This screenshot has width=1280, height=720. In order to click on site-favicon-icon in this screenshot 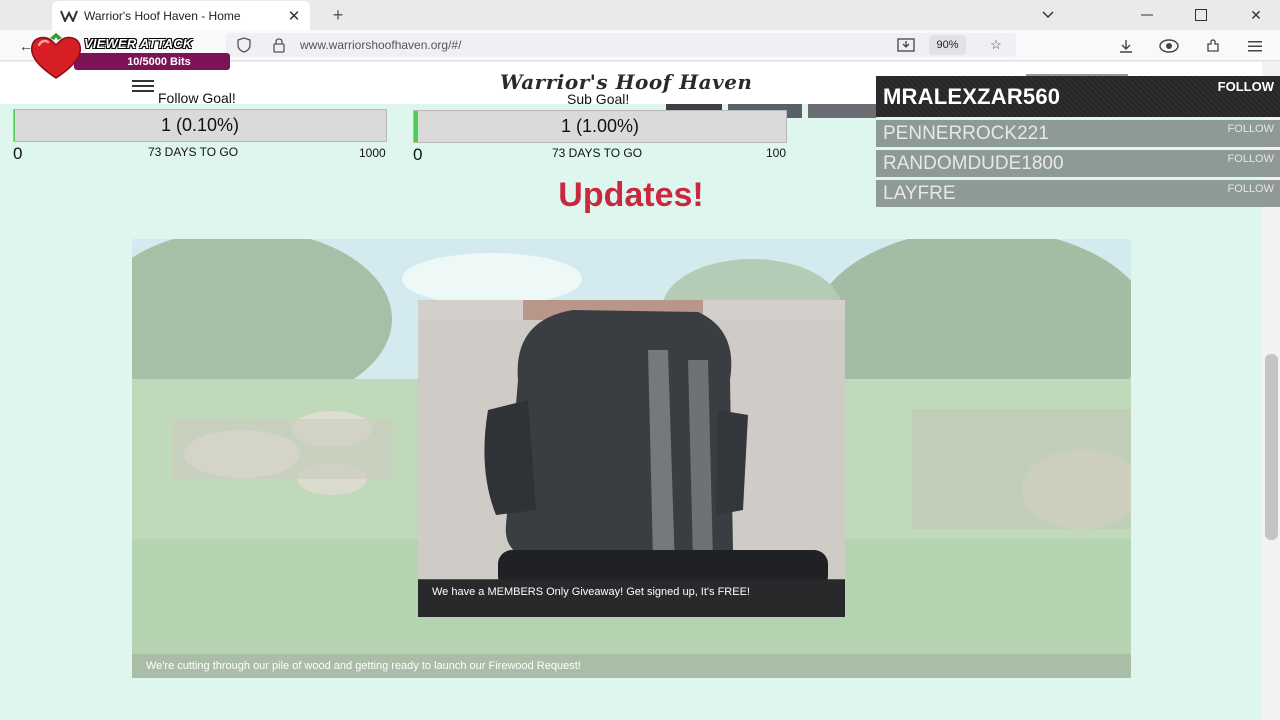, I will do `click(69, 16)`.